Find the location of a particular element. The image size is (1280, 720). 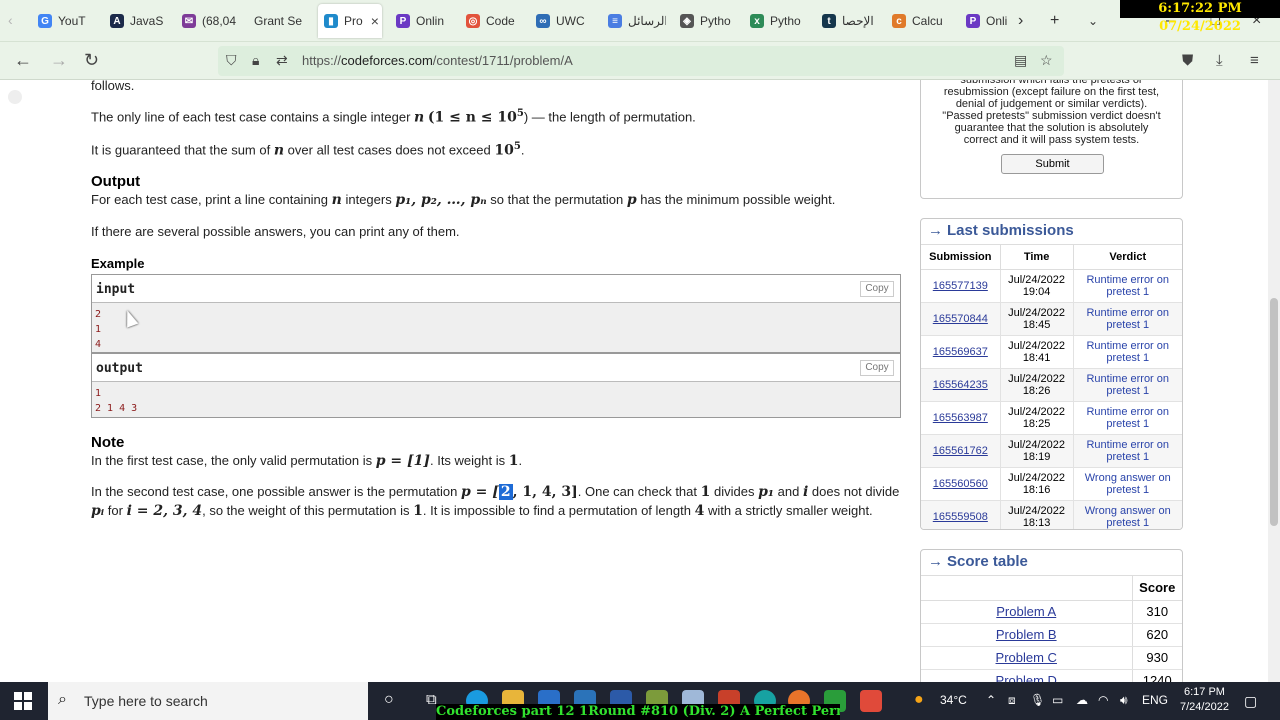

tab-scroll-right-icon: › is located at coordinates (1020, 21).